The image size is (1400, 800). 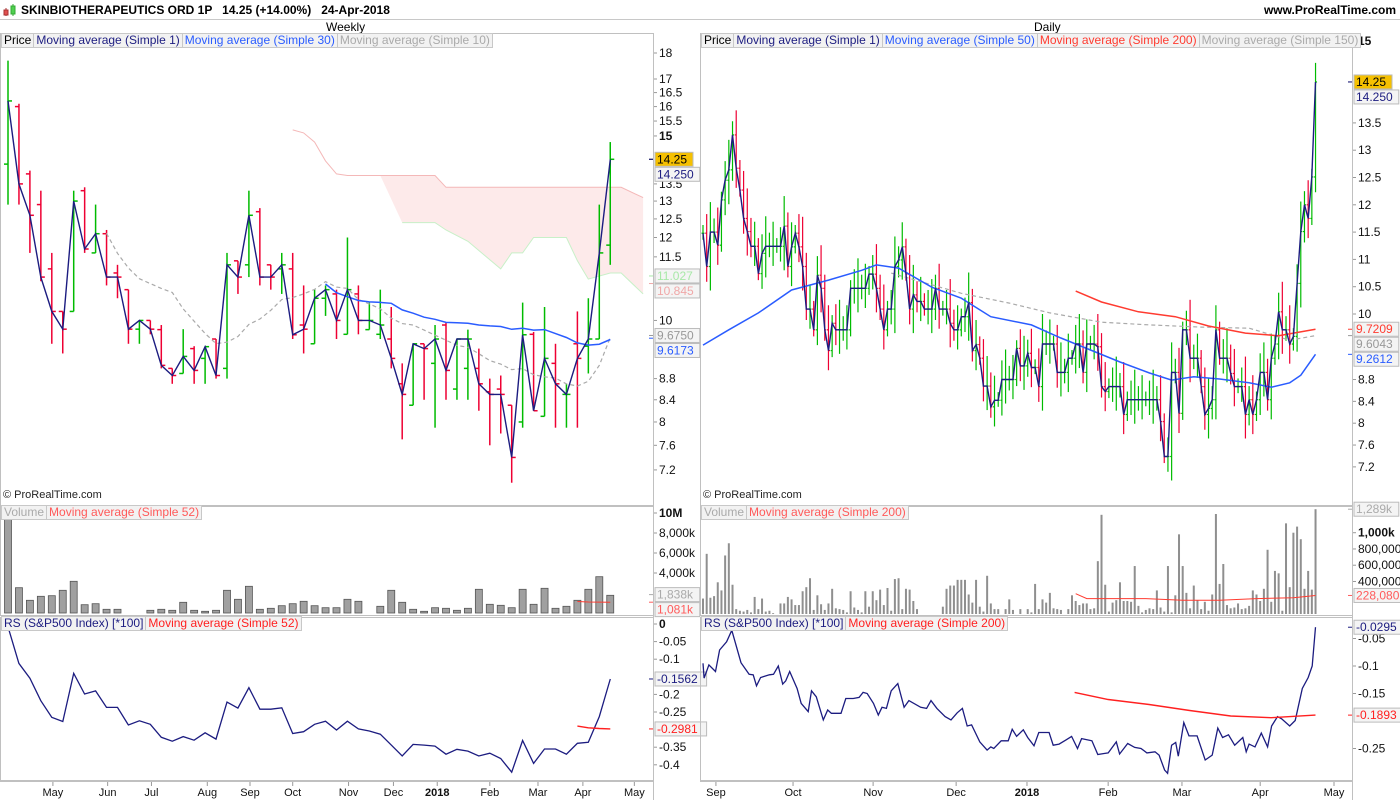 What do you see at coordinates (677, 573) in the screenshot?
I see `axis-tick-label: 4,000k` at bounding box center [677, 573].